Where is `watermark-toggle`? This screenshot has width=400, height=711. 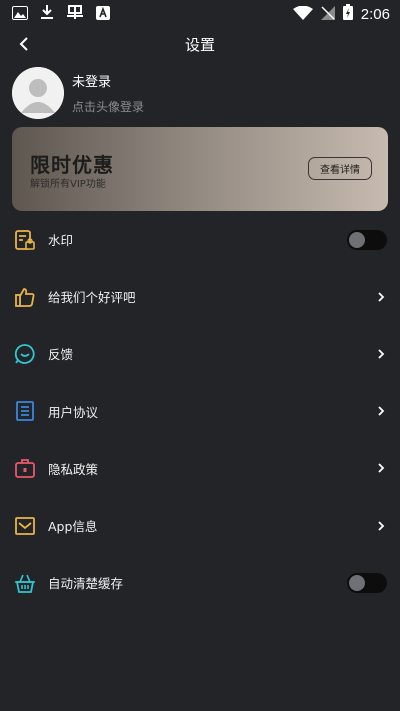
watermark-toggle is located at coordinates (367, 239).